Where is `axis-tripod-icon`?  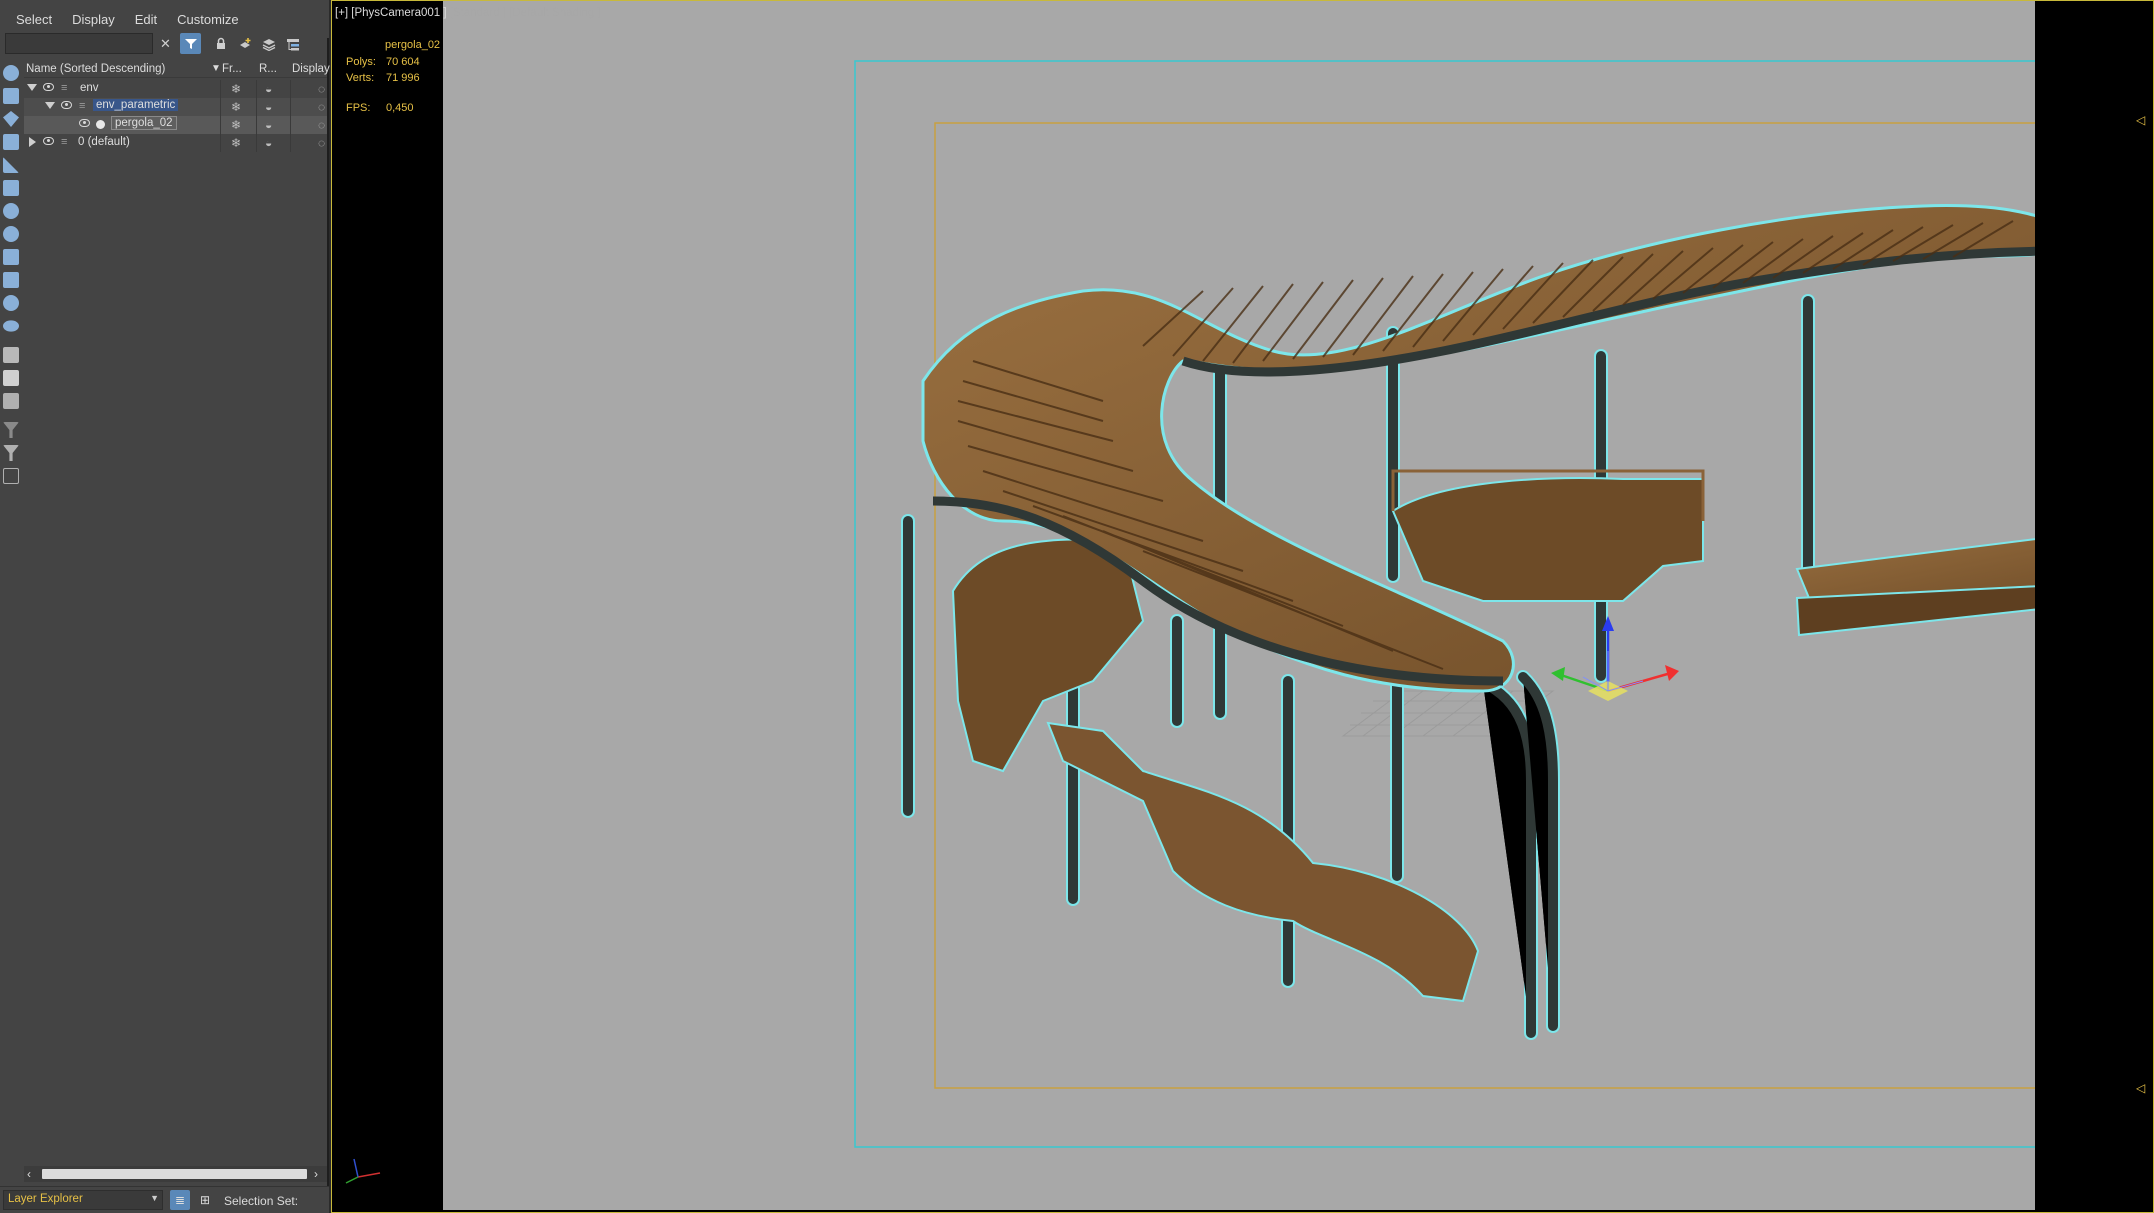 axis-tripod-icon is located at coordinates (363, 1171).